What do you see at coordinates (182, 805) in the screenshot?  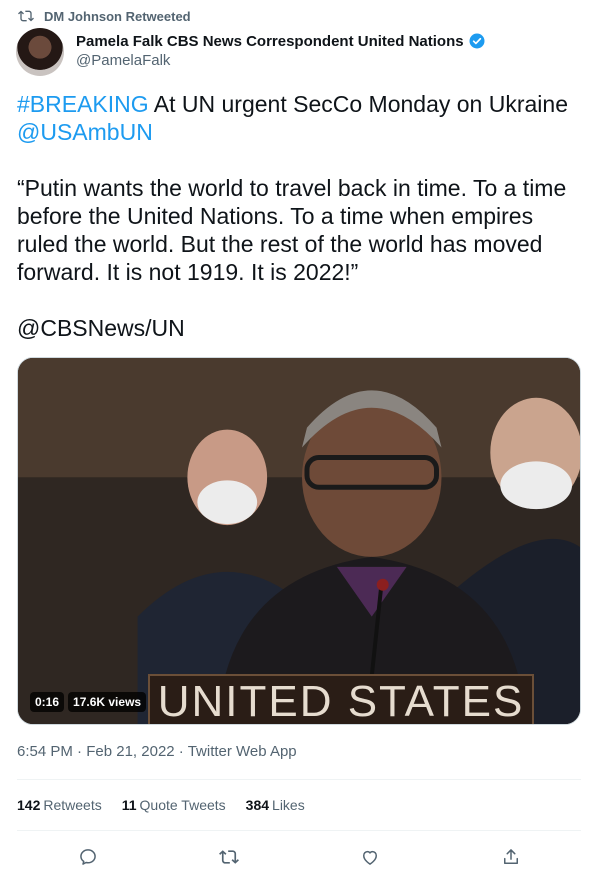 I see `quotes-label: Quote Tweets` at bounding box center [182, 805].